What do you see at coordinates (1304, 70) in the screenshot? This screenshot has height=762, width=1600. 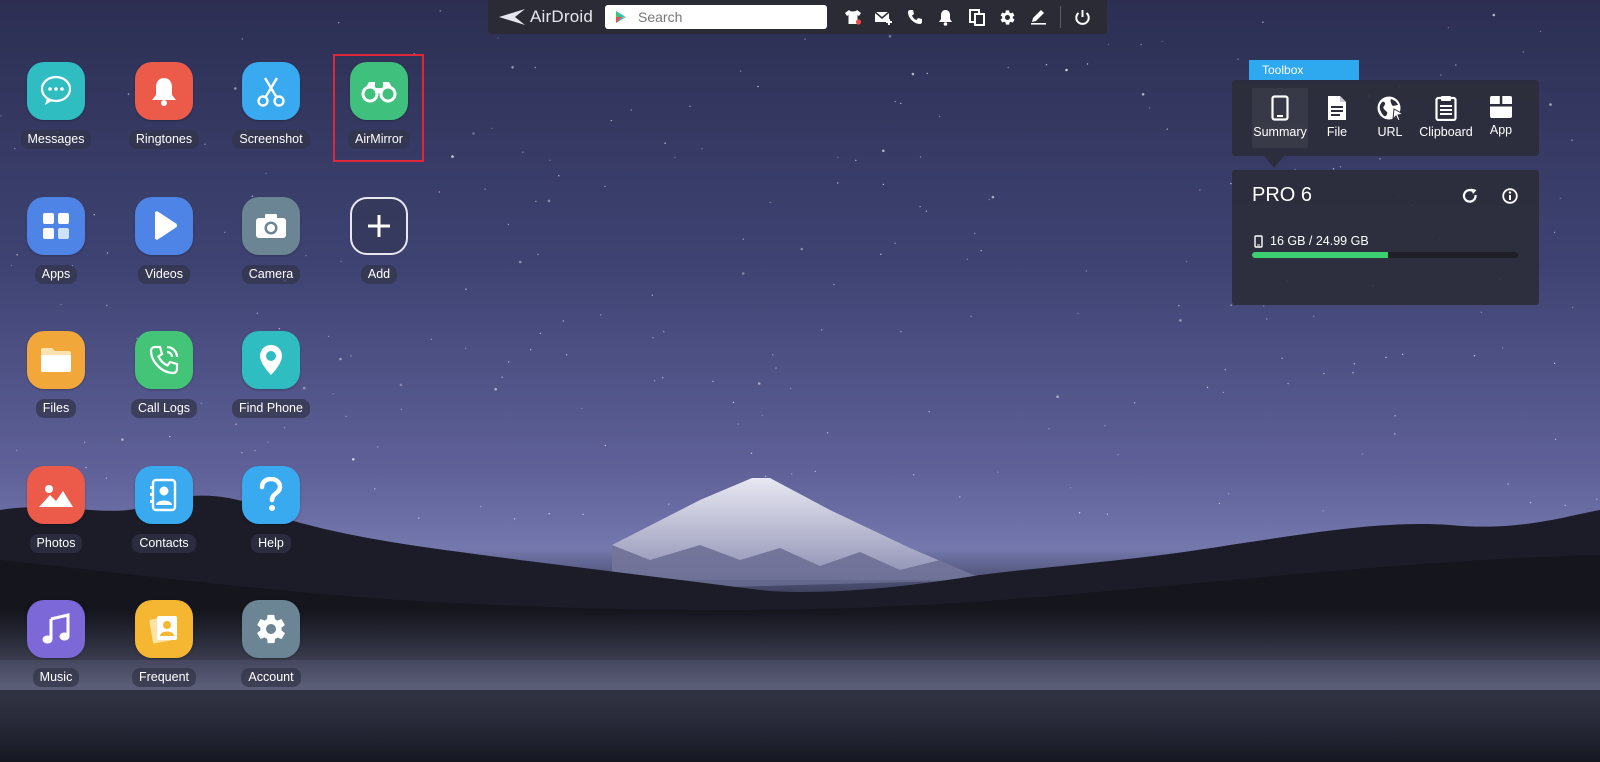 I see `toolbox-title-tab: Toolbox` at bounding box center [1304, 70].